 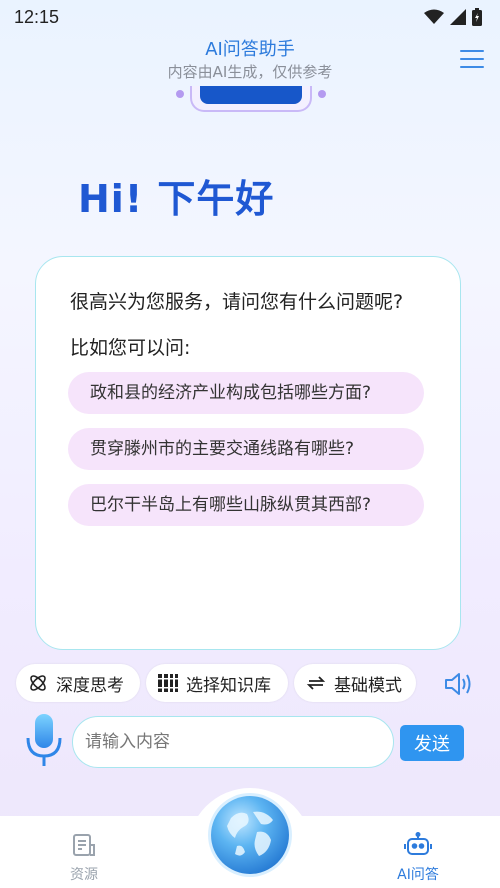 What do you see at coordinates (418, 858) in the screenshot?
I see `nav-item-ai-qa: AI问答` at bounding box center [418, 858].